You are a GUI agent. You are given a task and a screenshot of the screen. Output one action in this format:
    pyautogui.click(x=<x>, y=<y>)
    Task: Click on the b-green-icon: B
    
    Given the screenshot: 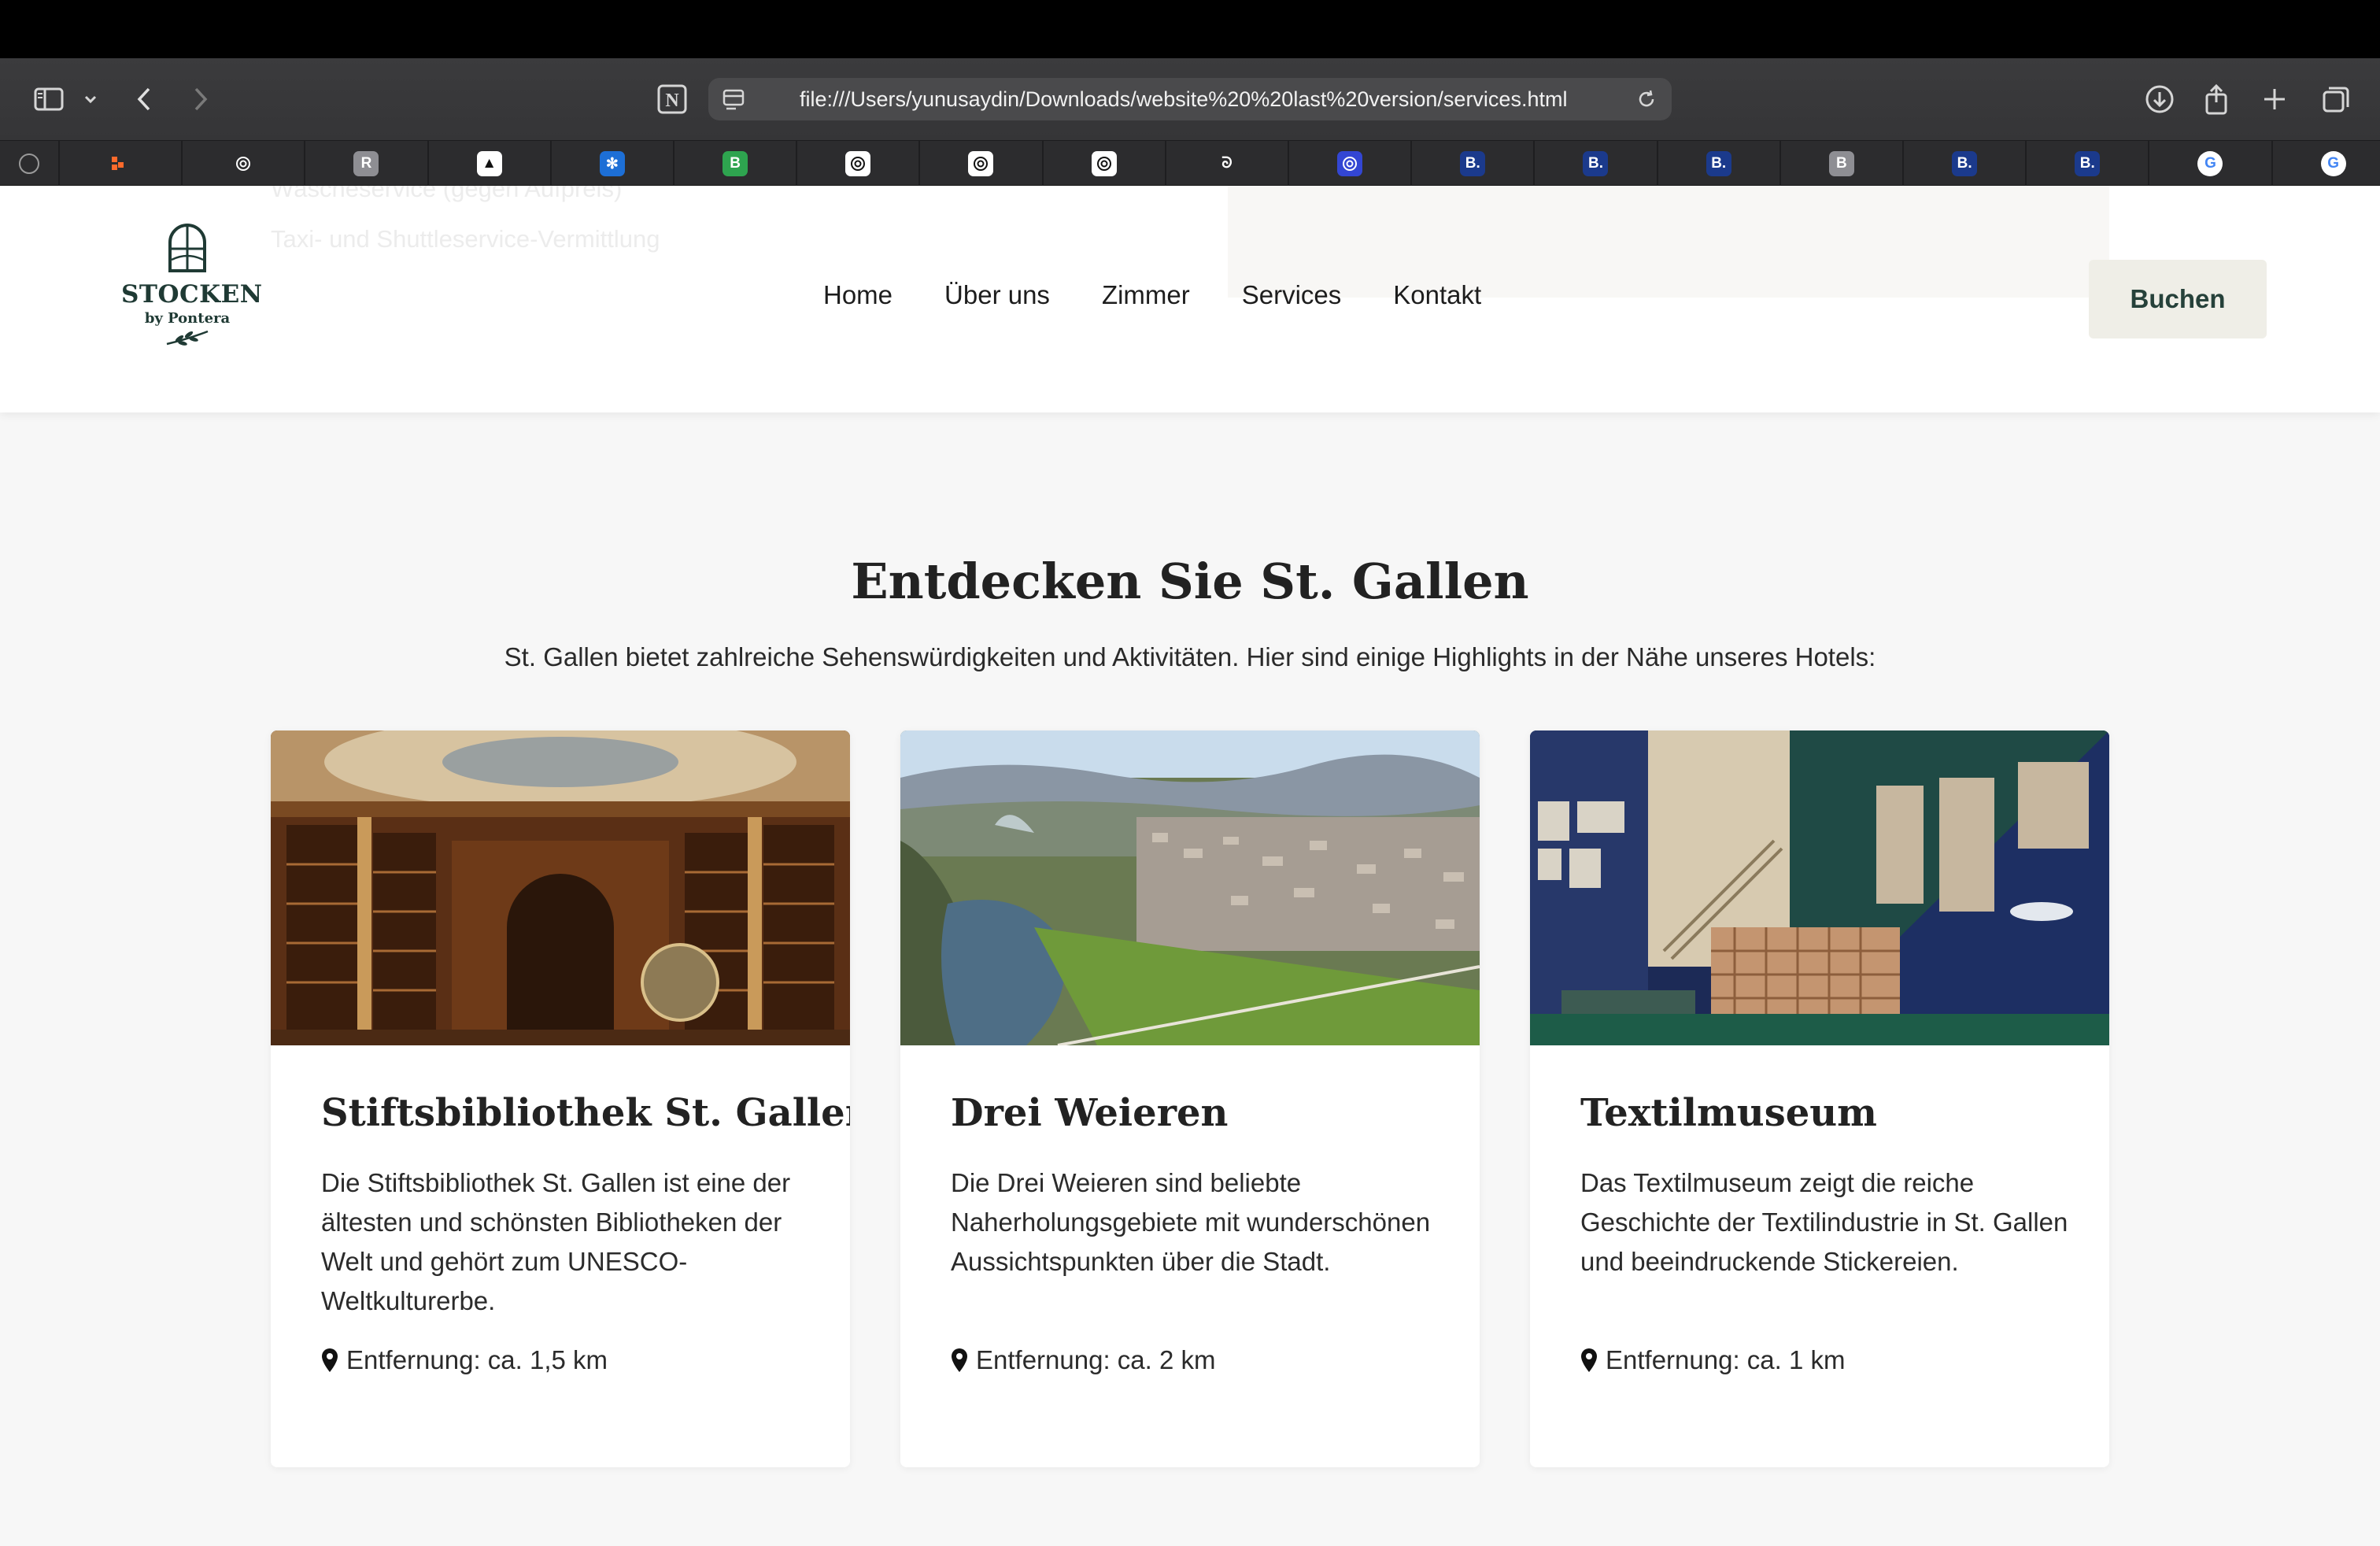 What is the action you would take?
    pyautogui.click(x=735, y=163)
    